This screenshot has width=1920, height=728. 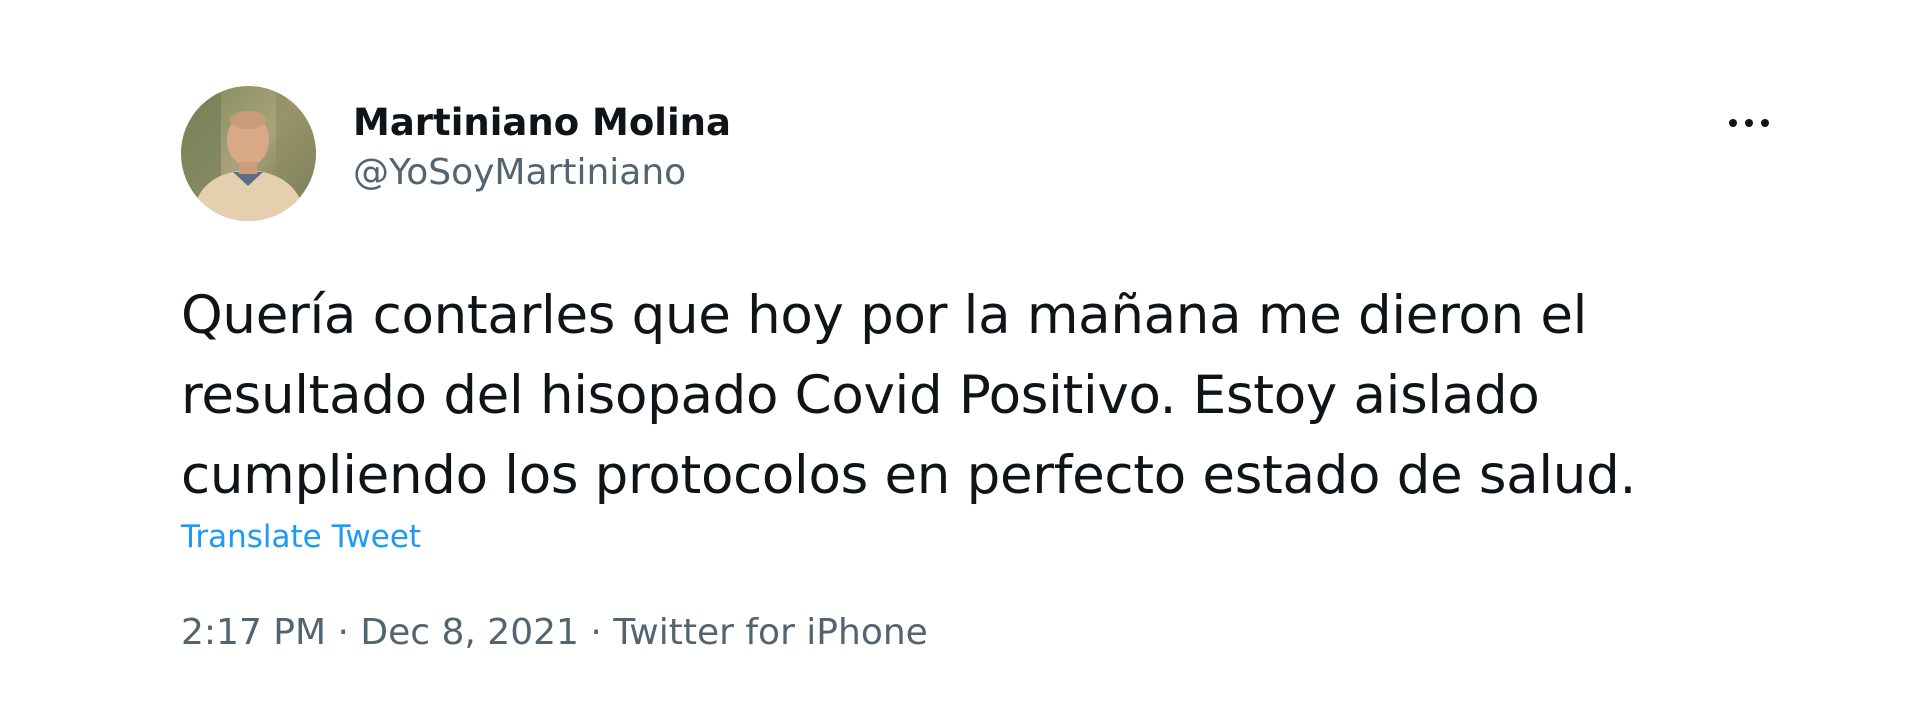 I want to click on profile-photo, so click(x=248, y=153).